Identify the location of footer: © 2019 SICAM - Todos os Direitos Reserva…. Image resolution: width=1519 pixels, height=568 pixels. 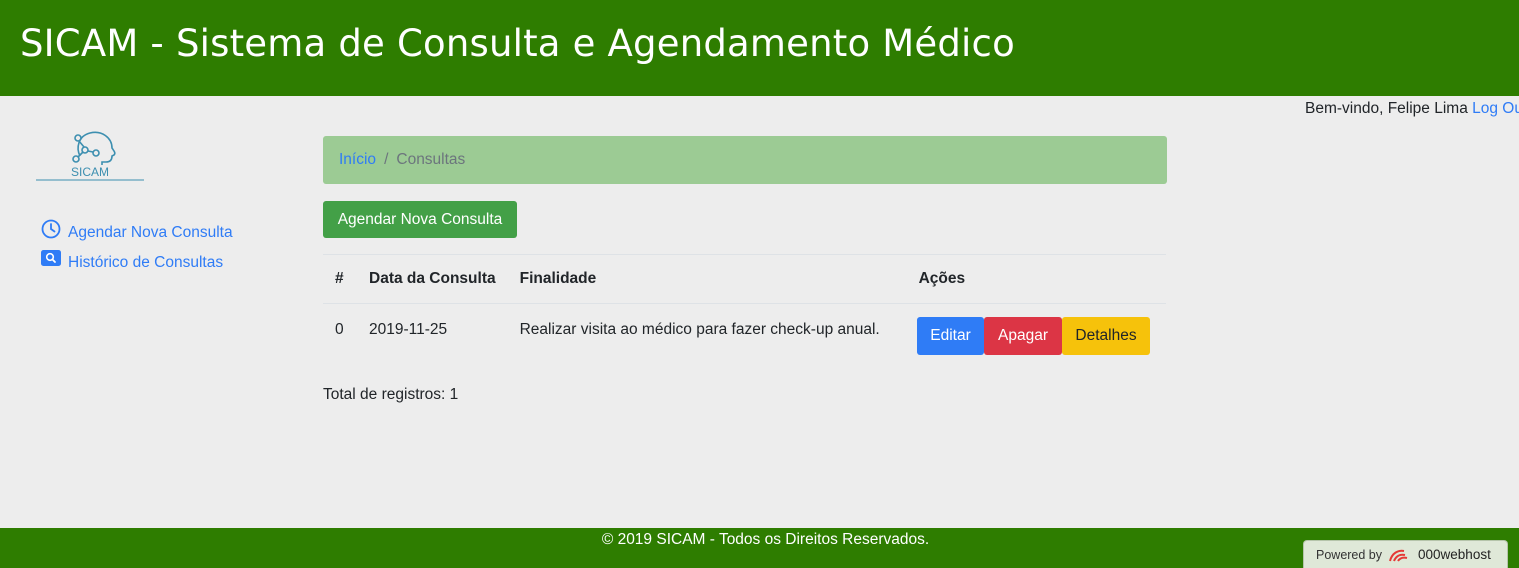
(759, 548).